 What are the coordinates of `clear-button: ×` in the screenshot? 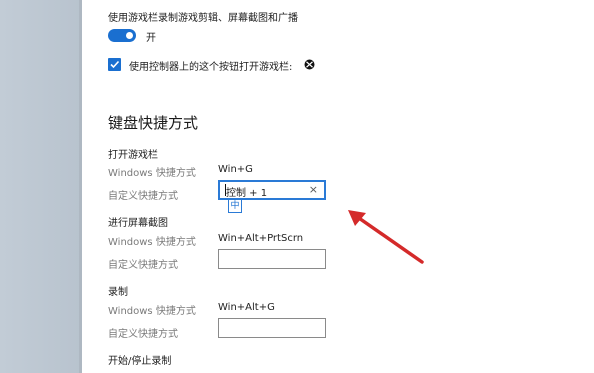 It's located at (313, 189).